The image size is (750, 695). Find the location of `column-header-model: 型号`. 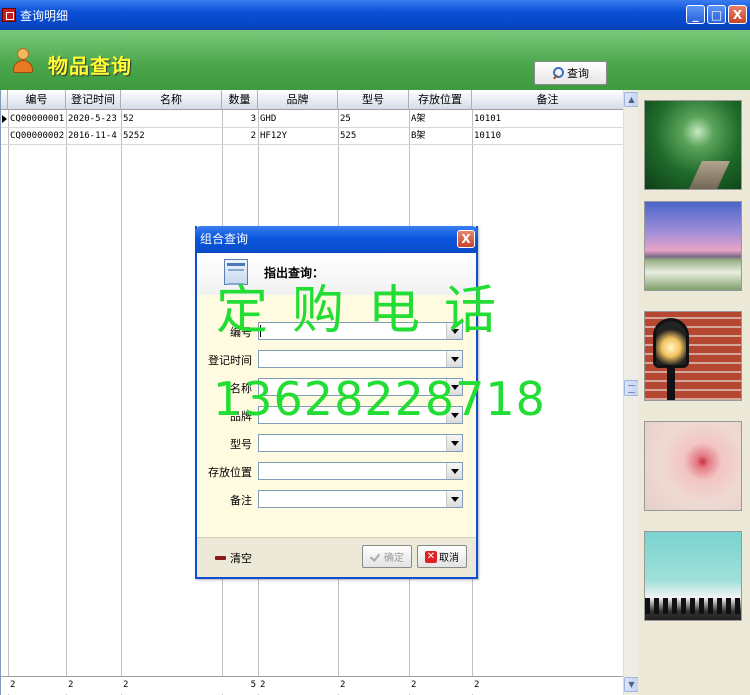

column-header-model: 型号 is located at coordinates (373, 100).